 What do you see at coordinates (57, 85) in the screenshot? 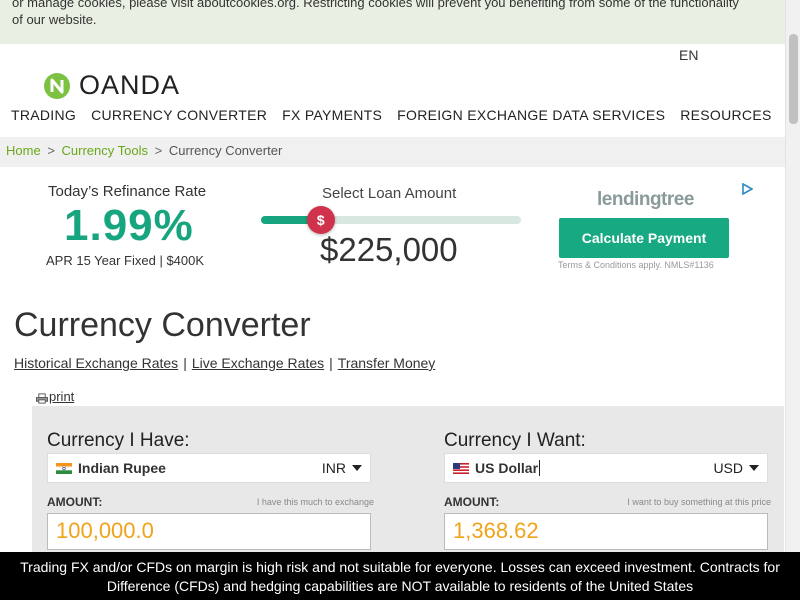
I see `oanda-logo-icon` at bounding box center [57, 85].